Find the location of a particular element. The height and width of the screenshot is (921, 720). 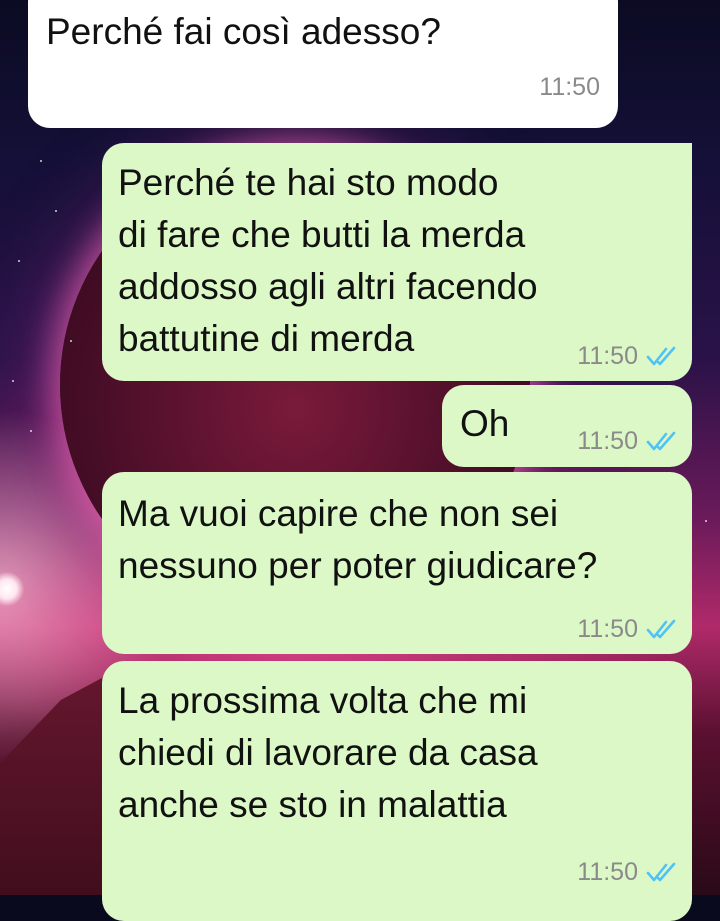

message-text: Oh is located at coordinates (485, 423).